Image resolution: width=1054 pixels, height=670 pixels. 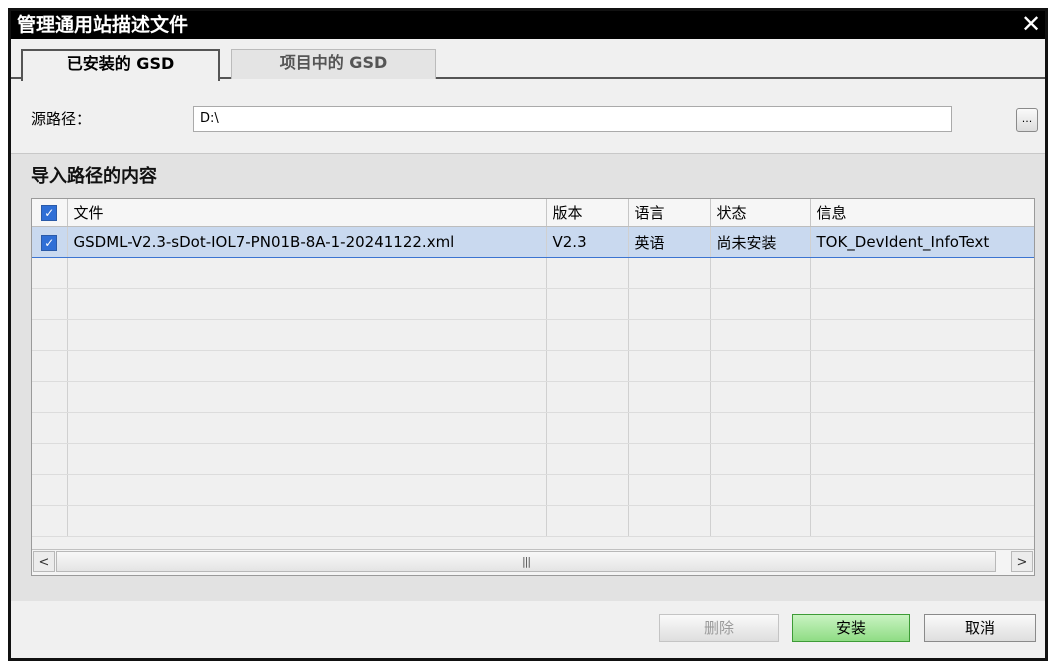 I want to click on window-title: 管理通用站描述文件, so click(x=103, y=25).